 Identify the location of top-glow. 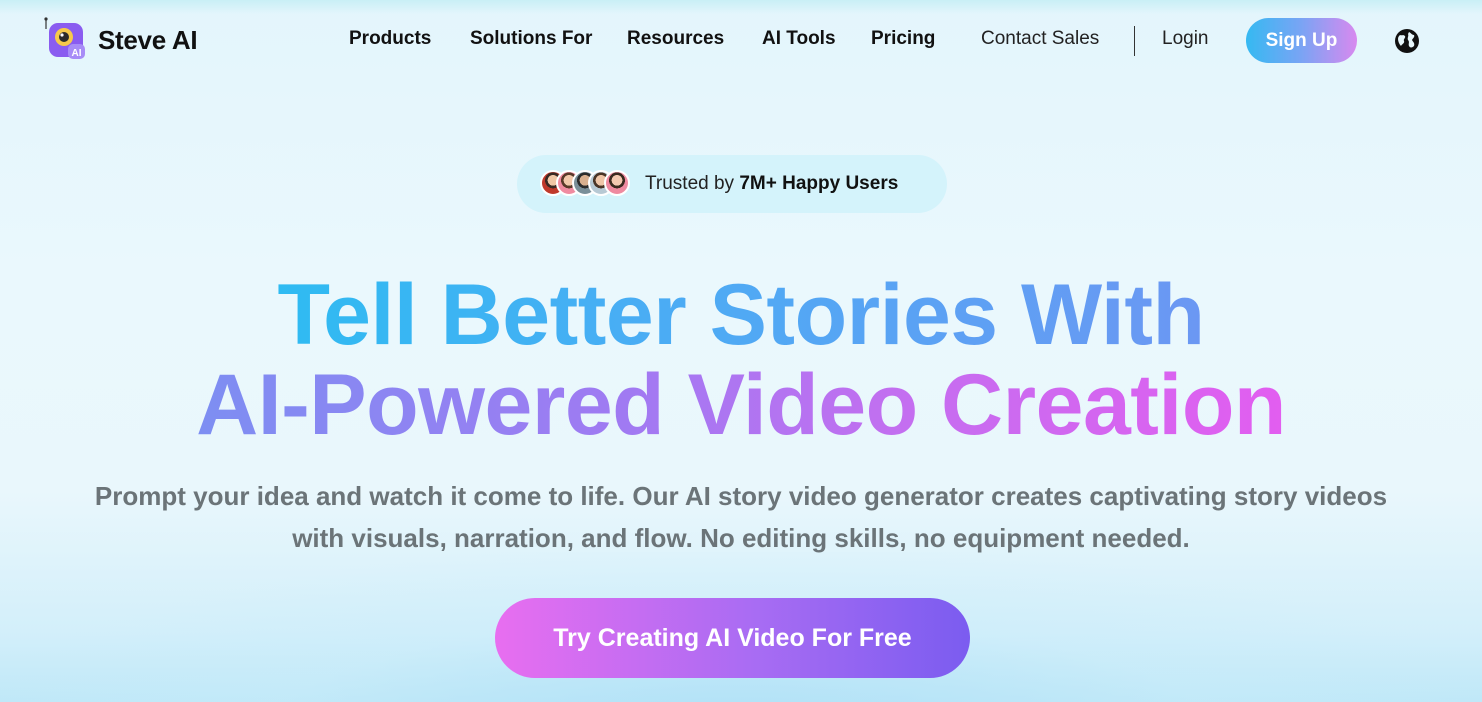
(741, 7).